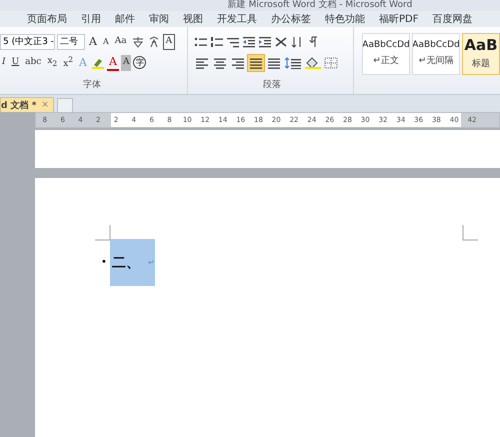  What do you see at coordinates (98, 62) in the screenshot?
I see `highlighter-icon` at bounding box center [98, 62].